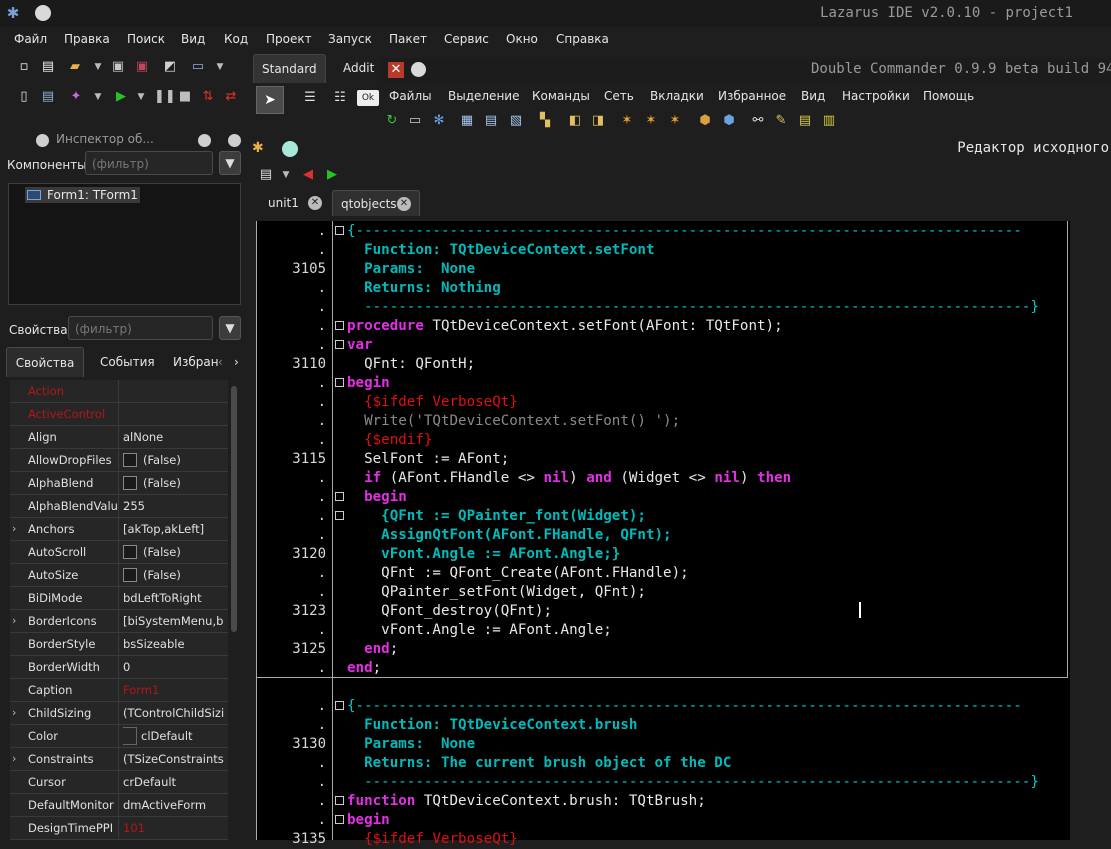  Describe the element at coordinates (24, 97) in the screenshot. I see `view-units-icon: ▯` at that location.